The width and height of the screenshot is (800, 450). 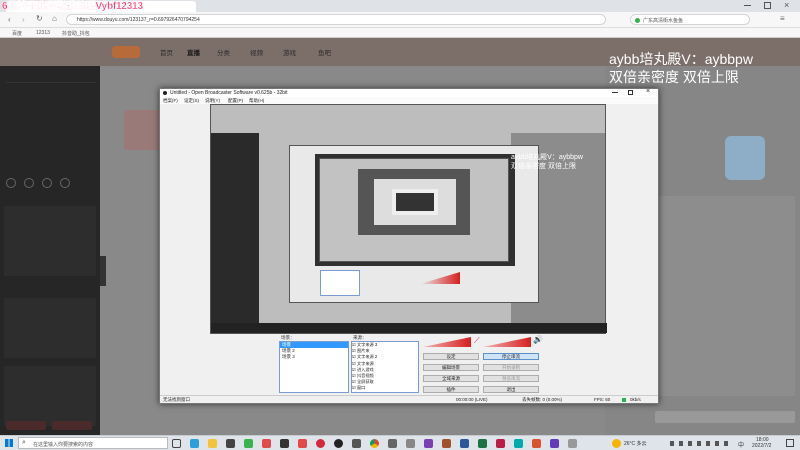 What do you see at coordinates (741, 444) in the screenshot?
I see `input-lang: 中` at bounding box center [741, 444].